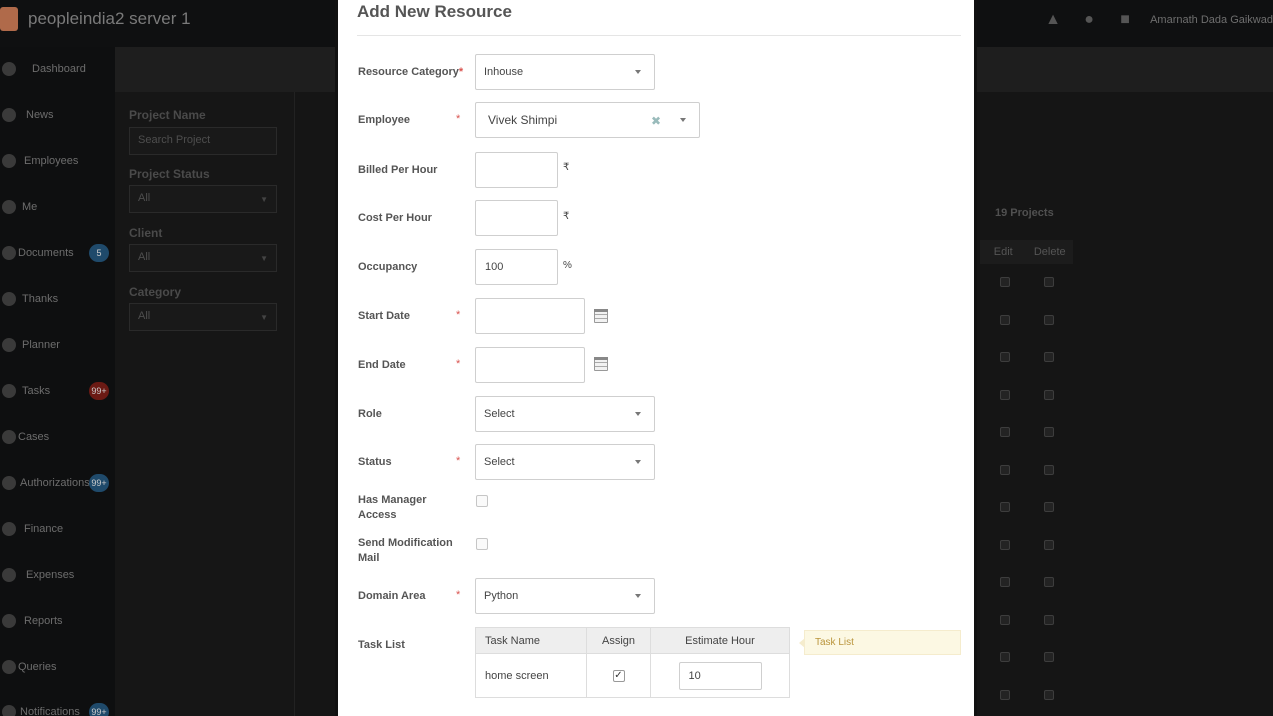  What do you see at coordinates (530, 365) in the screenshot?
I see `end-date-input` at bounding box center [530, 365].